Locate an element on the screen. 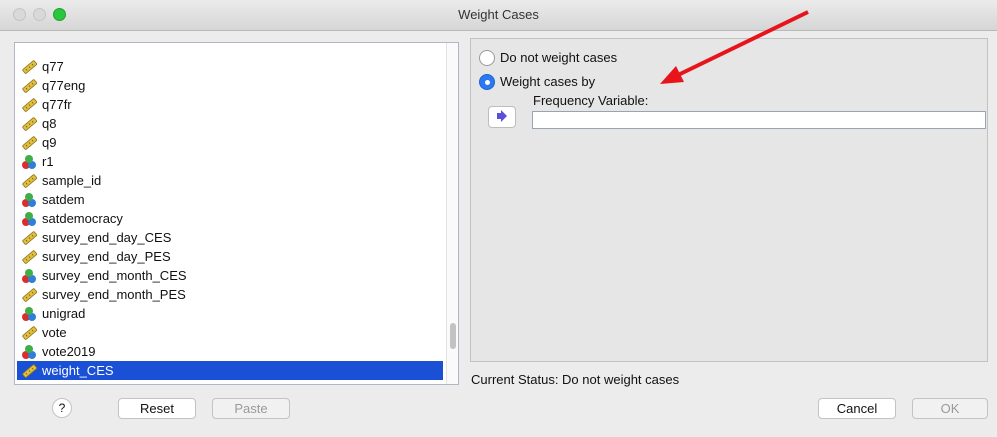  title-bar: Weight Cases is located at coordinates (498, 15).